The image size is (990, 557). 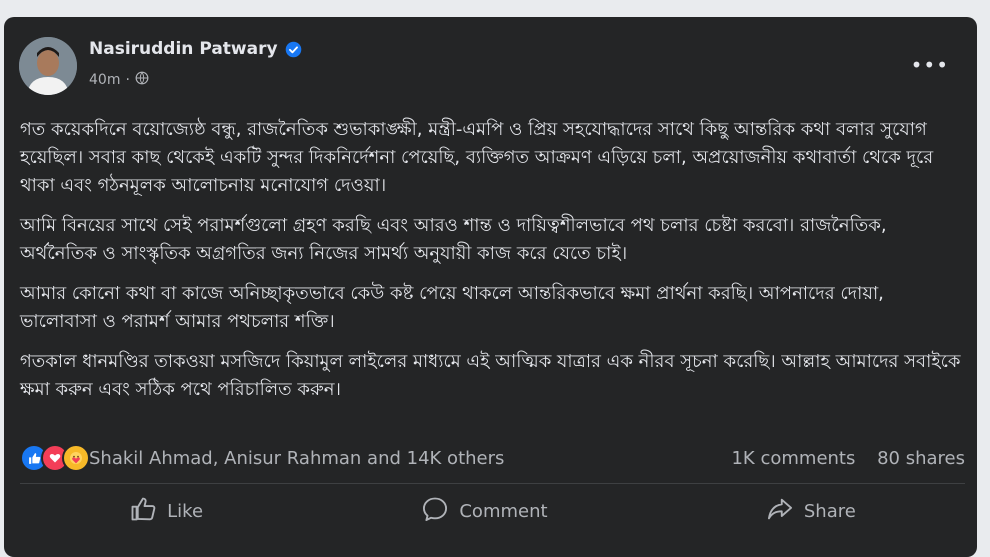 What do you see at coordinates (435, 511) in the screenshot?
I see `comment-bubble-icon` at bounding box center [435, 511].